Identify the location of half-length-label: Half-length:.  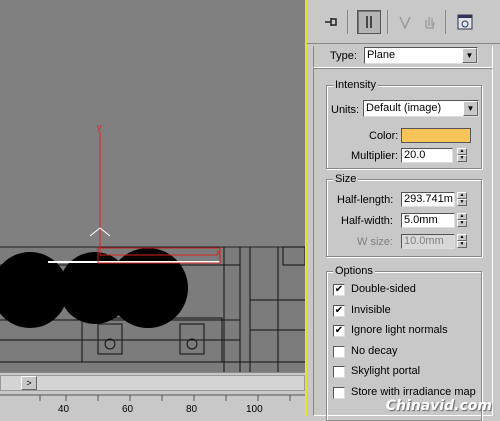
(365, 200).